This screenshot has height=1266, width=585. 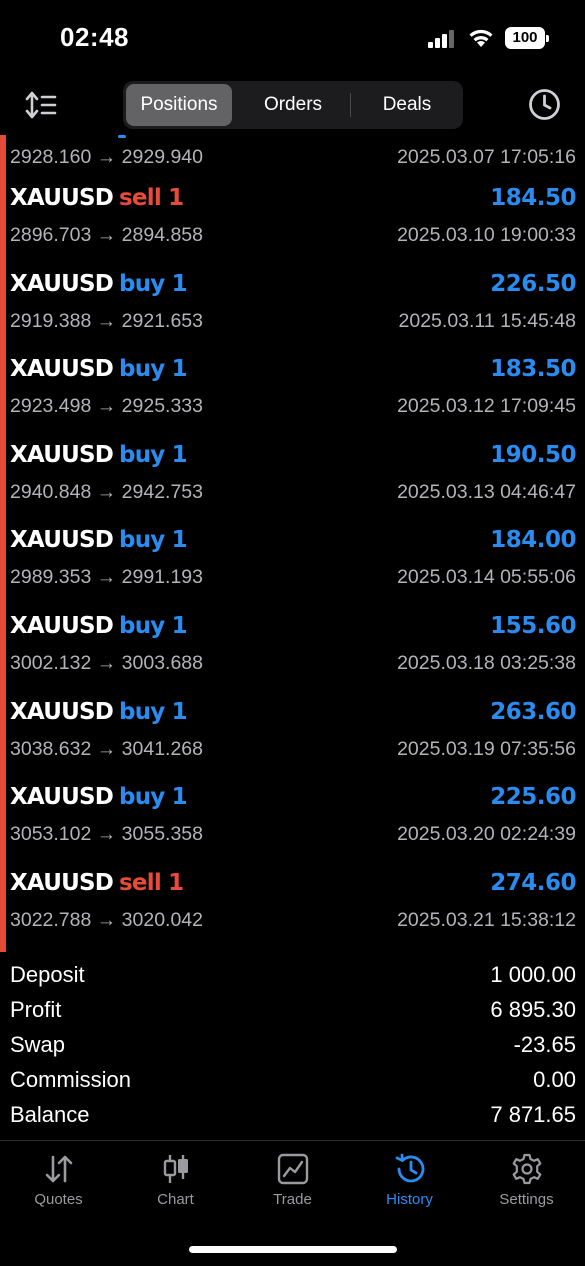 I want to click on tab-deals: Deals, so click(x=407, y=105).